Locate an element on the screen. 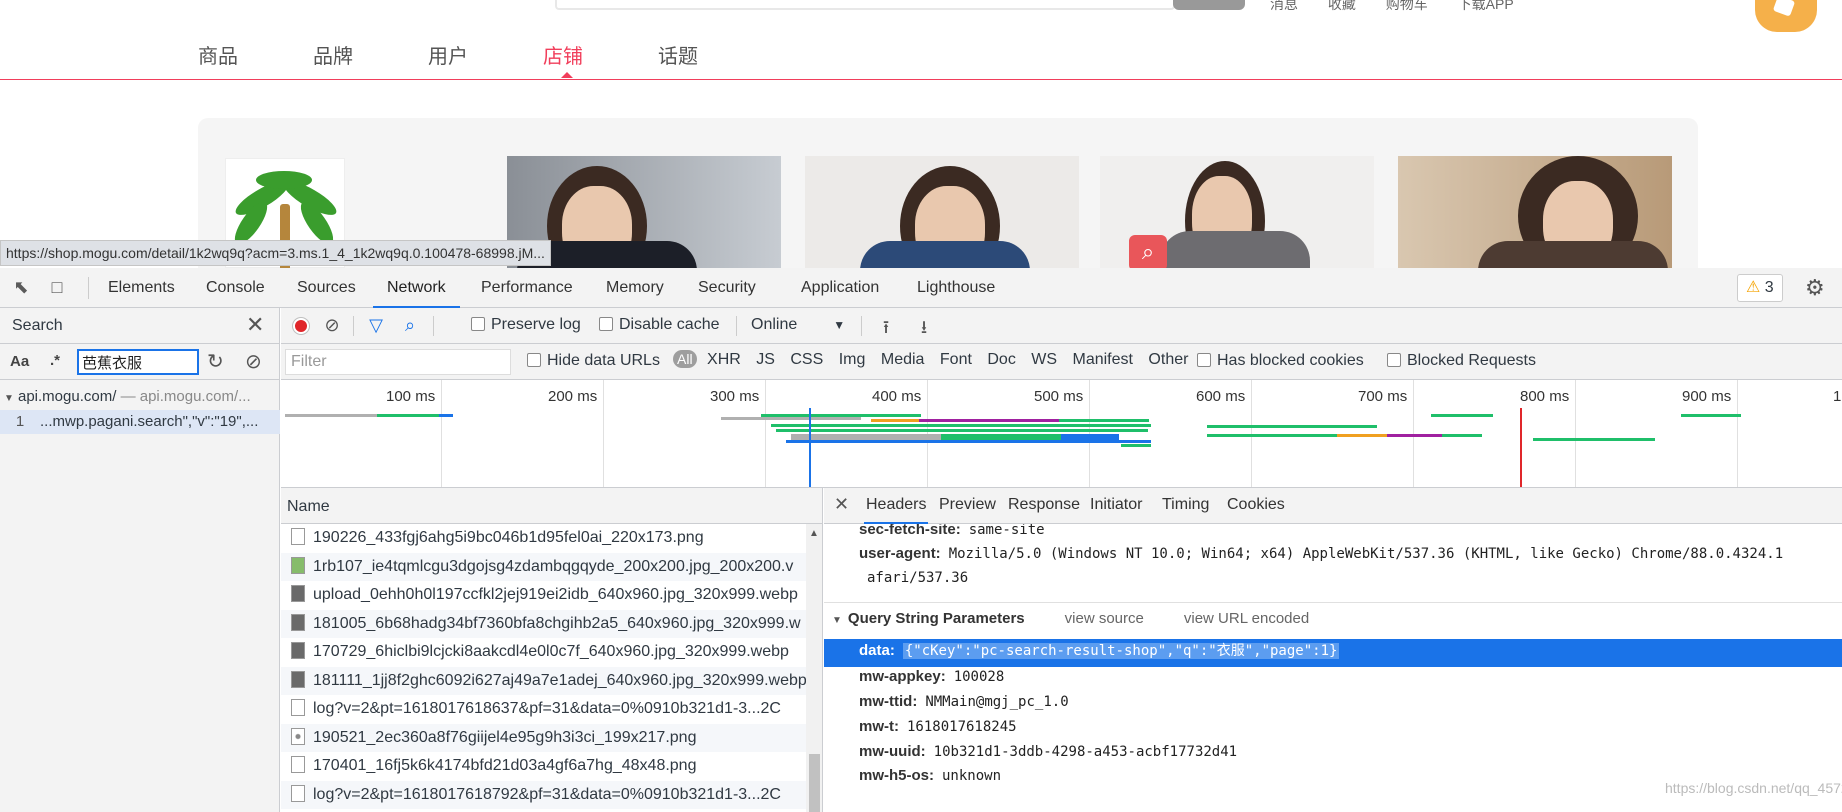 The width and height of the screenshot is (1842, 812). name-column-header: Name is located at coordinates (551, 506).